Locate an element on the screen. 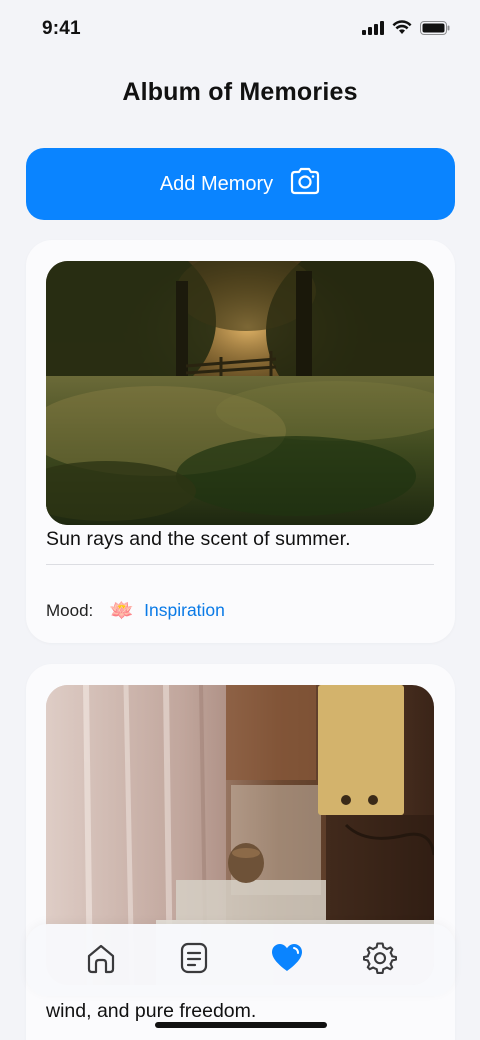 The image size is (480, 1040). gear-icon is located at coordinates (380, 960).